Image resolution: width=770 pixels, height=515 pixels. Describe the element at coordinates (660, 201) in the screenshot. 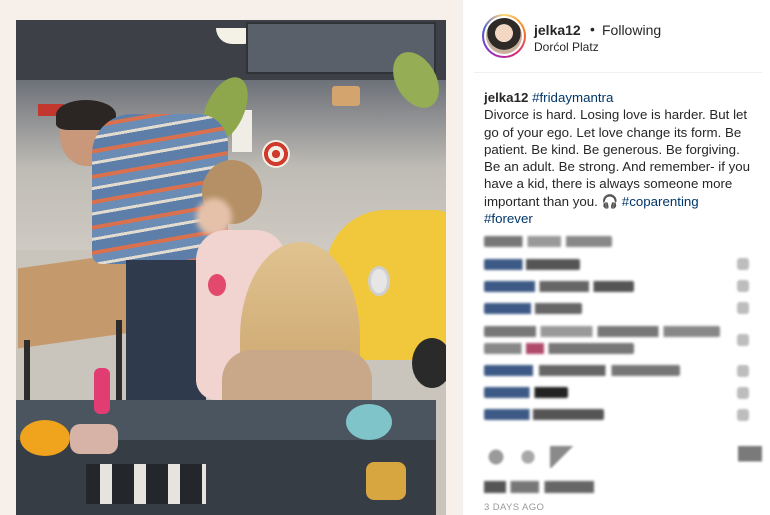

I see `hashtag-coparenting: #coparenting` at that location.